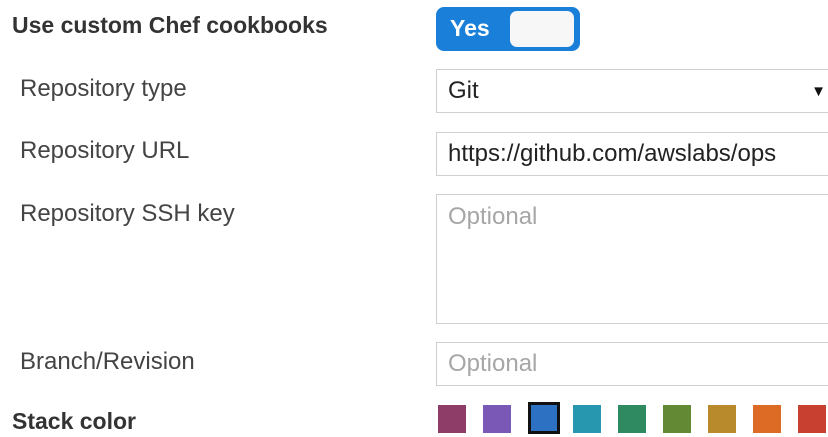 The height and width of the screenshot is (437, 828). I want to click on branch-revision-label: Branch/Revision, so click(107, 361).